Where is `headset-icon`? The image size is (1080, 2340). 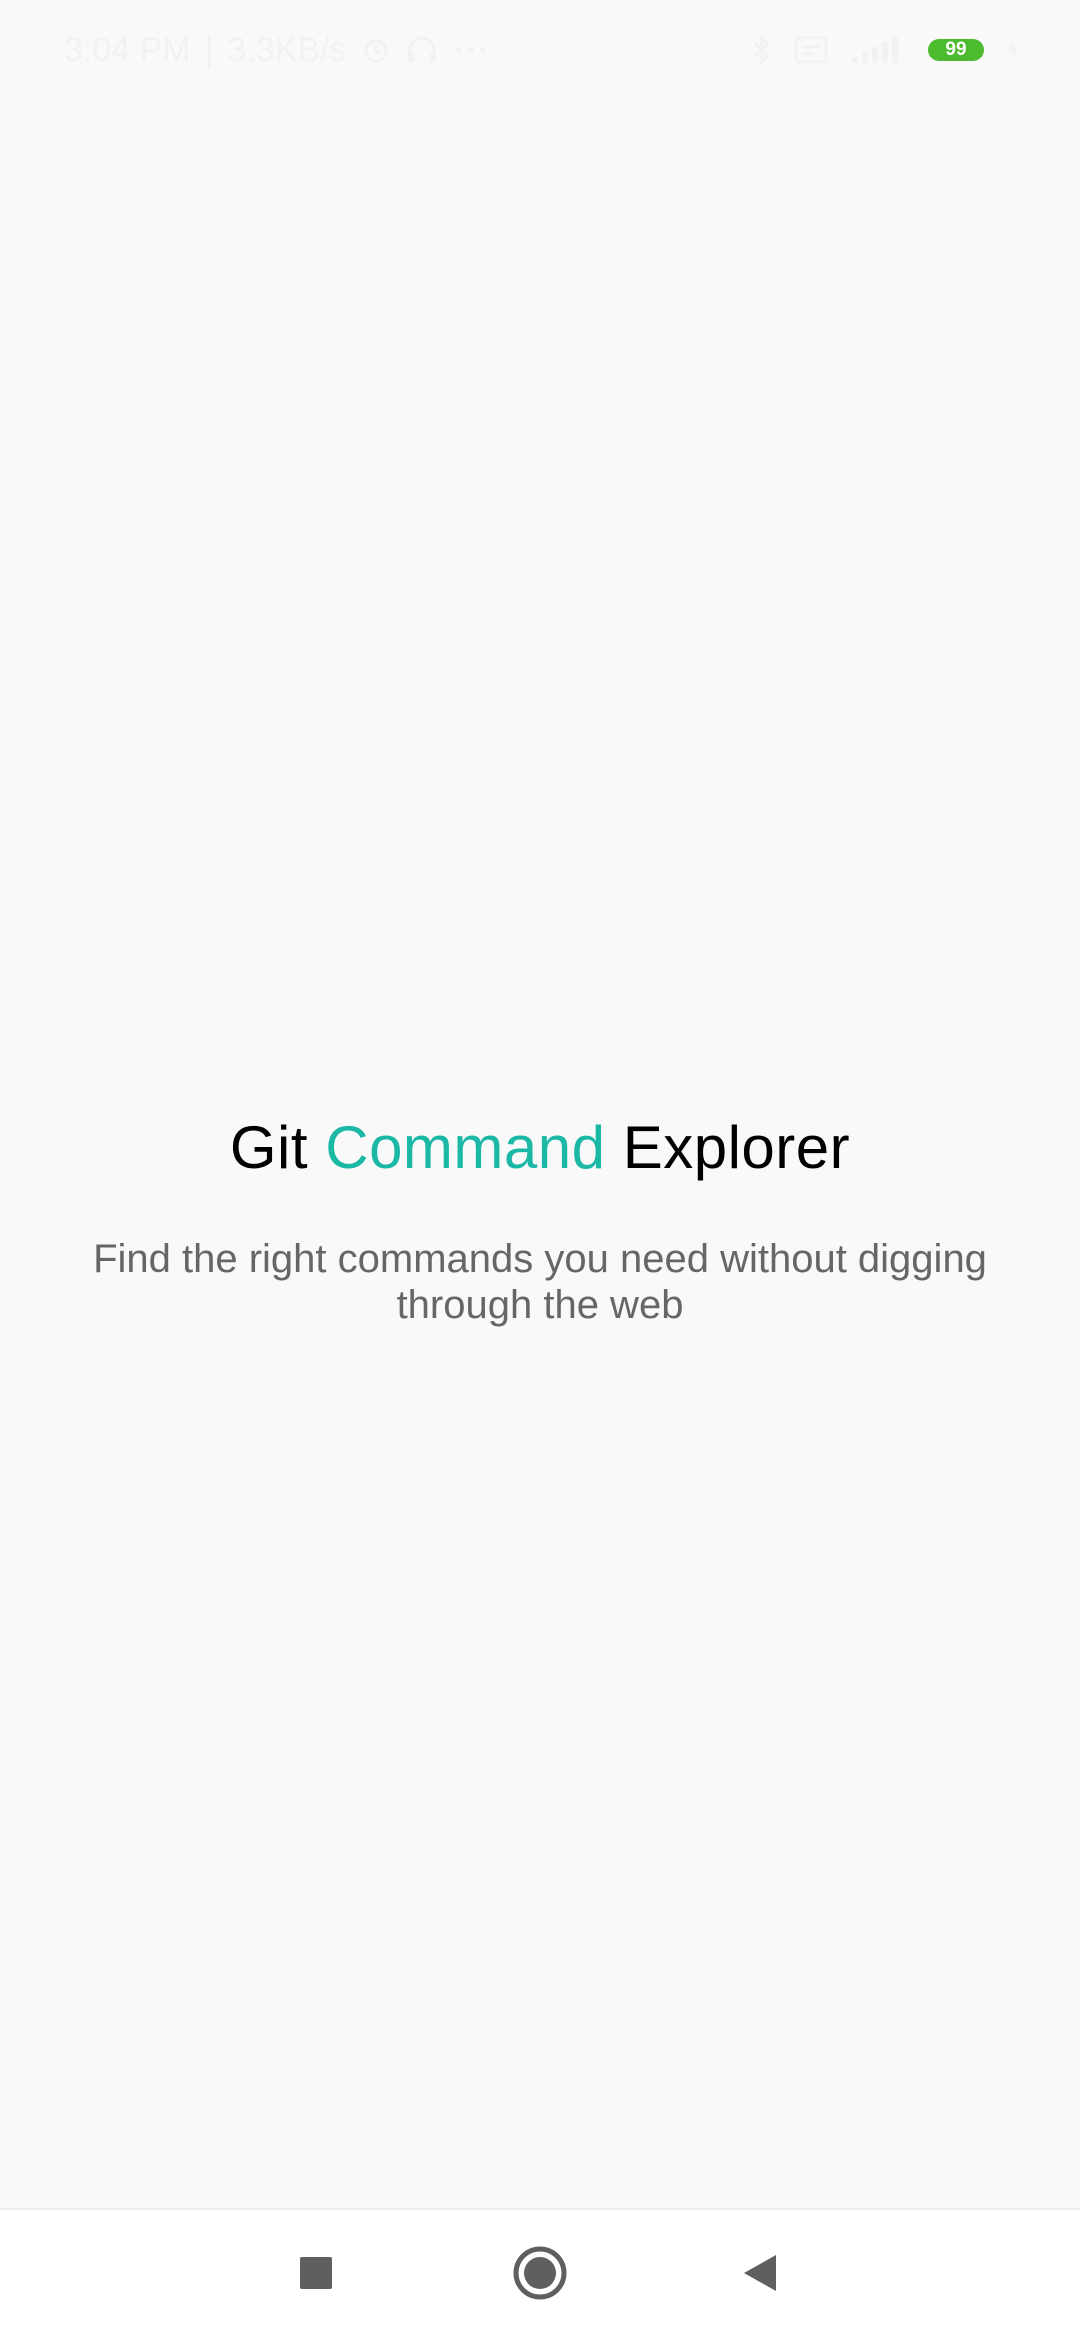 headset-icon is located at coordinates (422, 50).